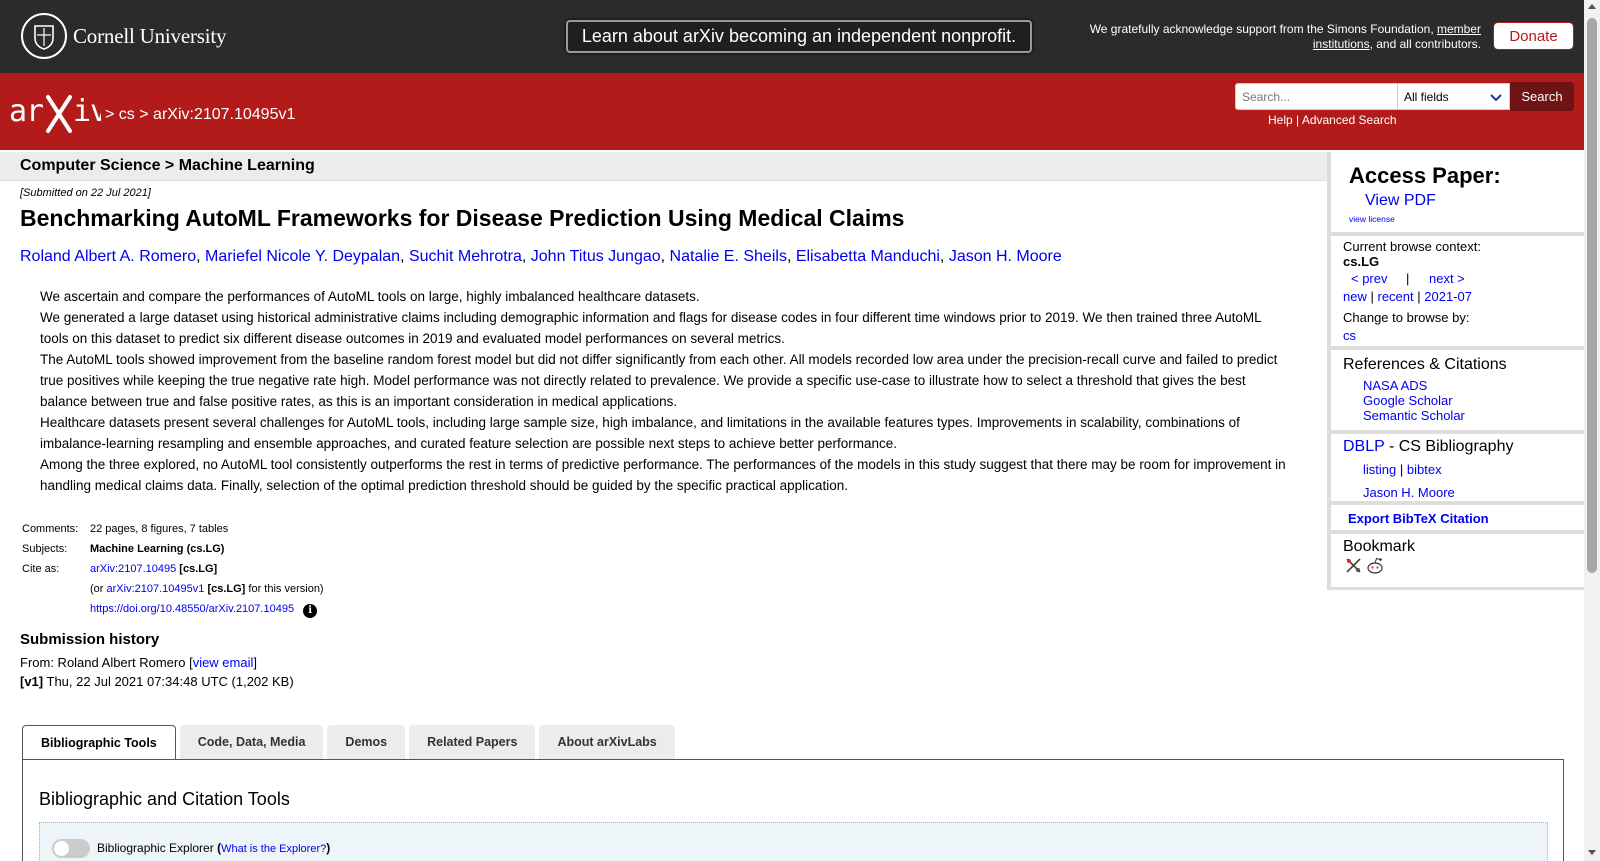 This screenshot has height=861, width=1600. What do you see at coordinates (1349, 335) in the screenshot?
I see `browse-cs-link: cs` at bounding box center [1349, 335].